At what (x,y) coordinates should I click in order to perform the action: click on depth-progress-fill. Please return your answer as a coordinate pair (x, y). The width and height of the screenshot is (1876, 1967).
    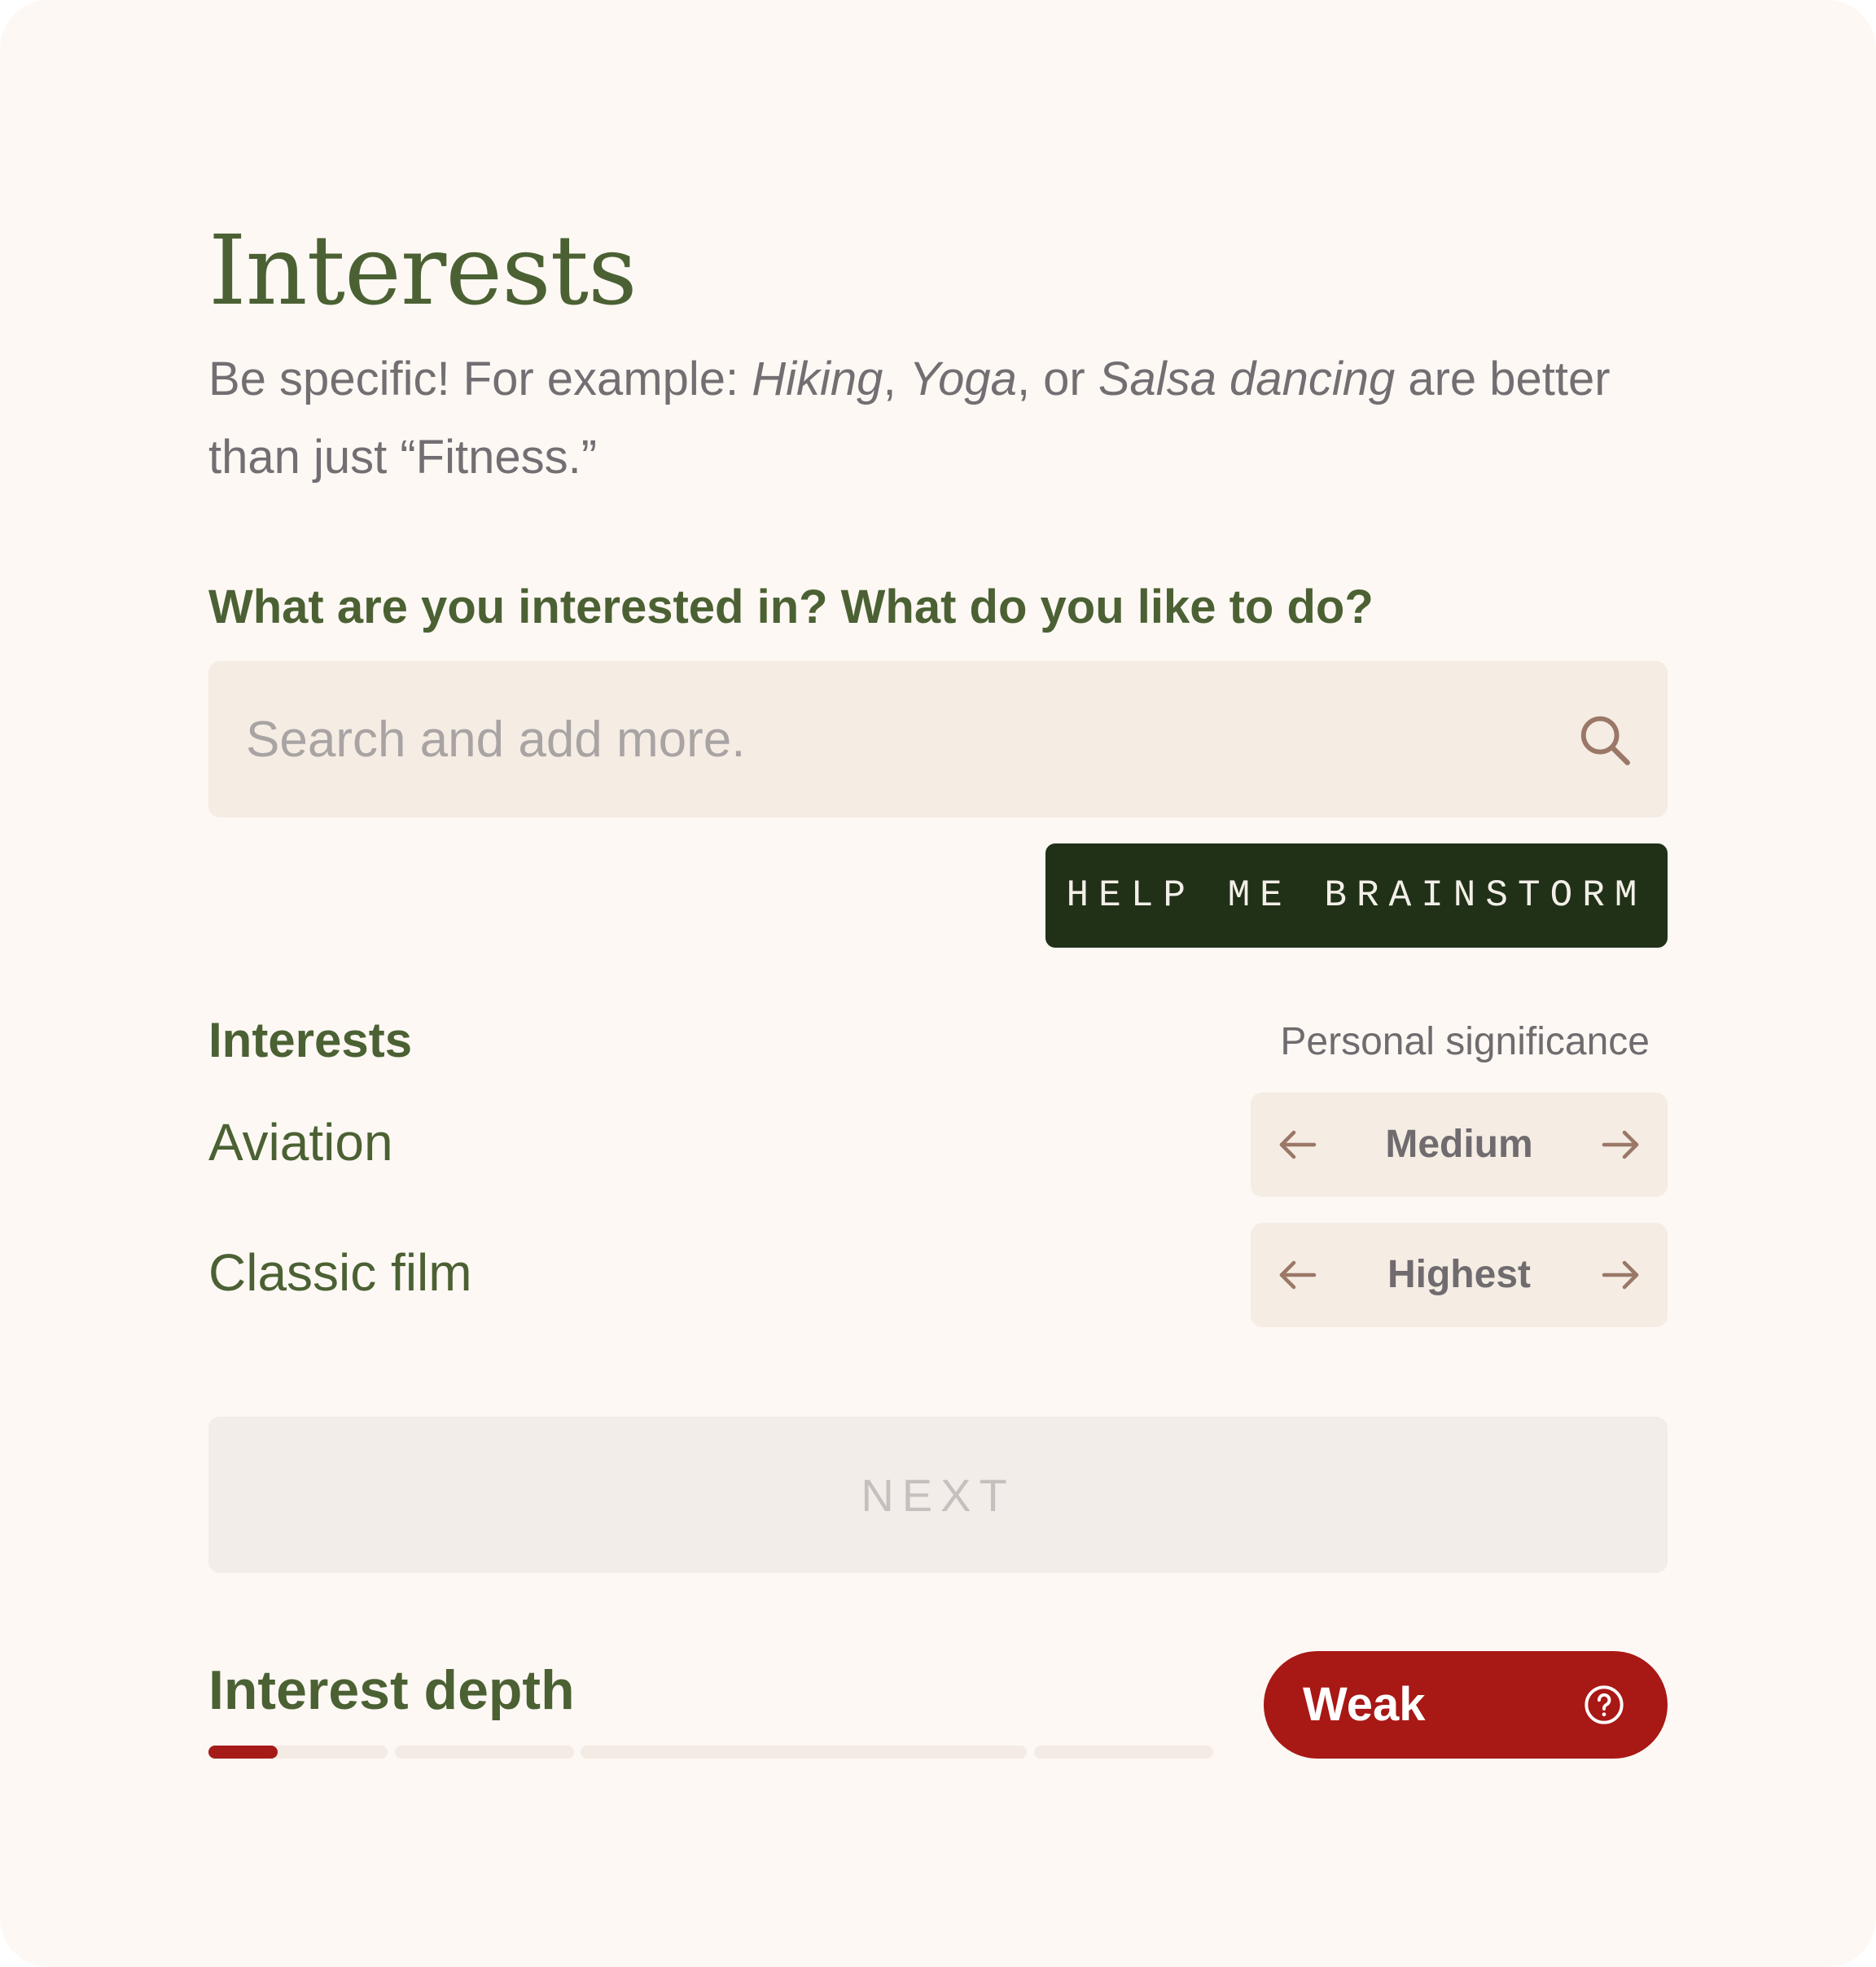
    Looking at the image, I should click on (243, 1752).